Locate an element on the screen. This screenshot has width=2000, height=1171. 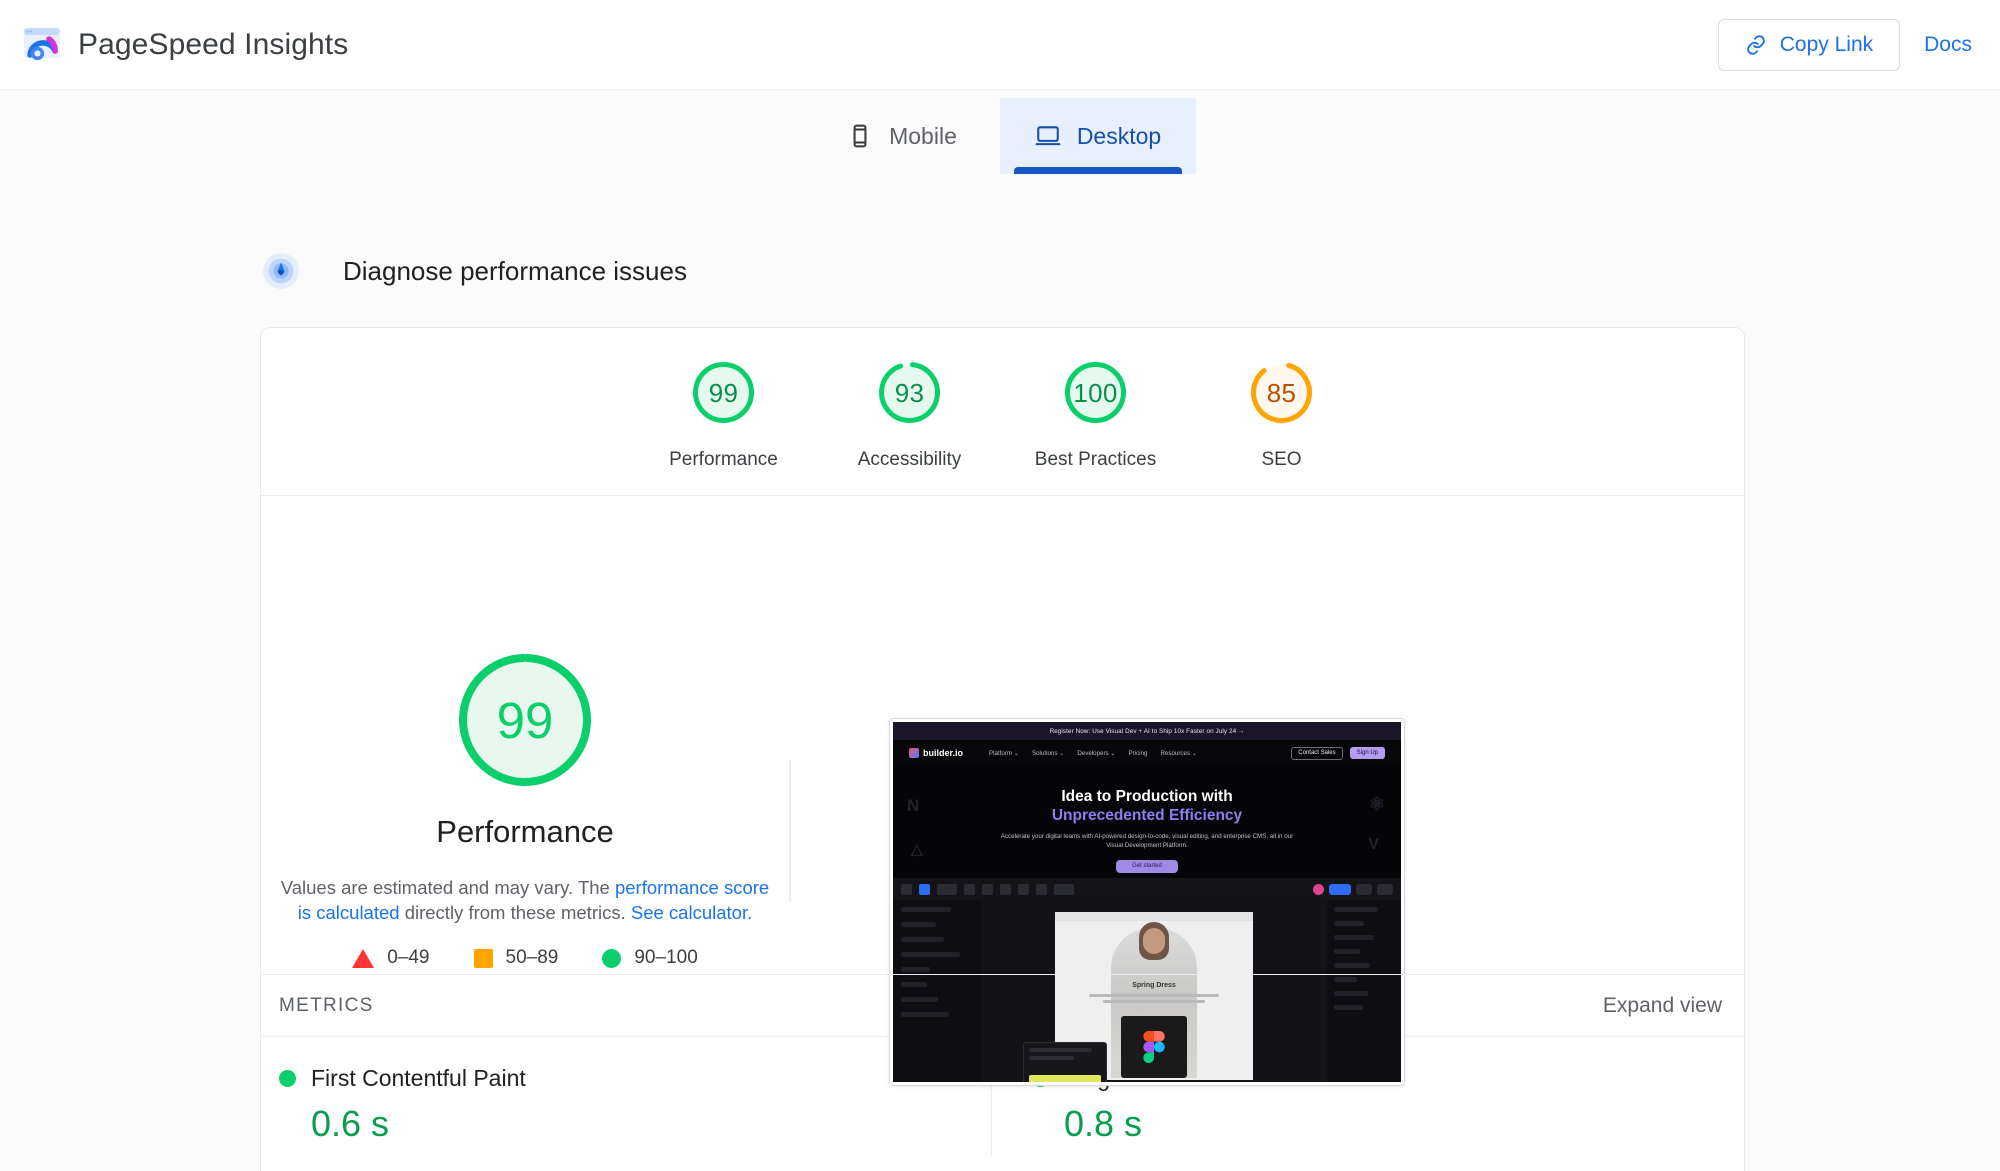
thumbnail-nav-actions: Contact Sales Sign Up is located at coordinates (1338, 753).